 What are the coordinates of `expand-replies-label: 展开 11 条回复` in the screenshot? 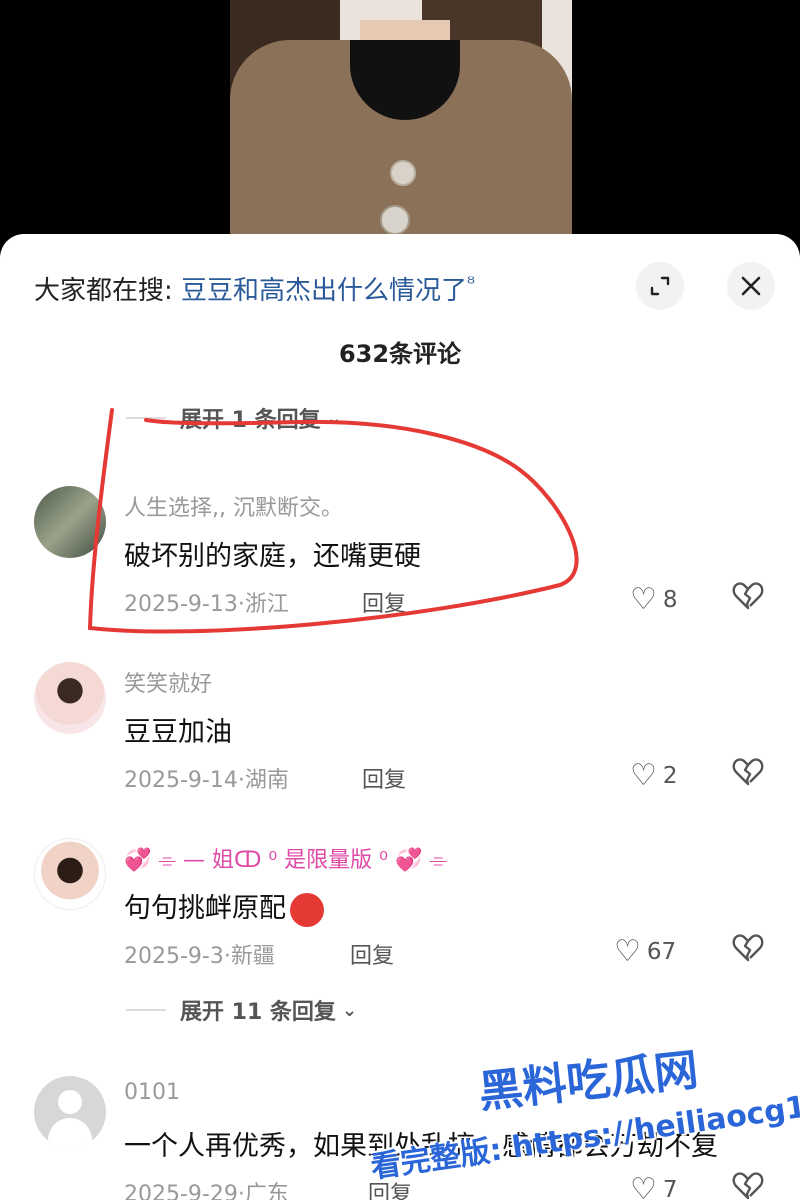 It's located at (258, 1012).